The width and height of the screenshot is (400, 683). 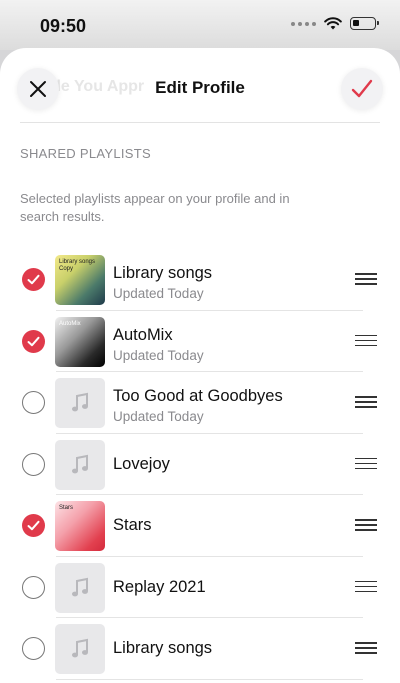 What do you see at coordinates (200, 526) in the screenshot?
I see `playlist-row: Stars Stars` at bounding box center [200, 526].